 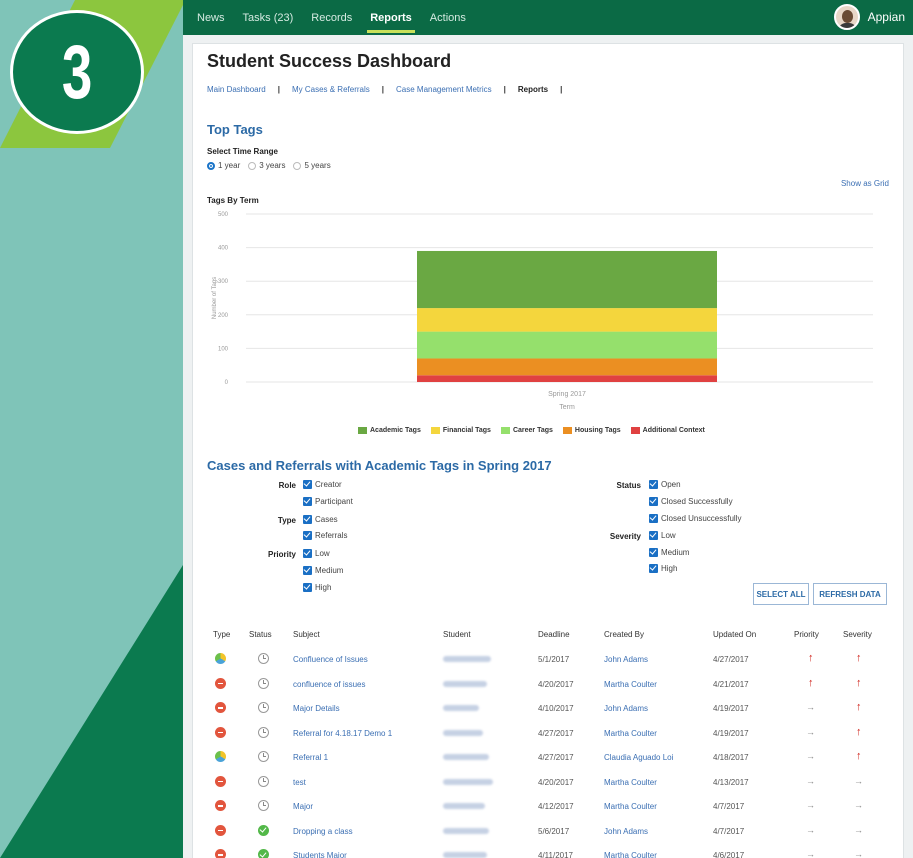 I want to click on crumb-my-cases: My Cases & Referrals, so click(x=331, y=89).